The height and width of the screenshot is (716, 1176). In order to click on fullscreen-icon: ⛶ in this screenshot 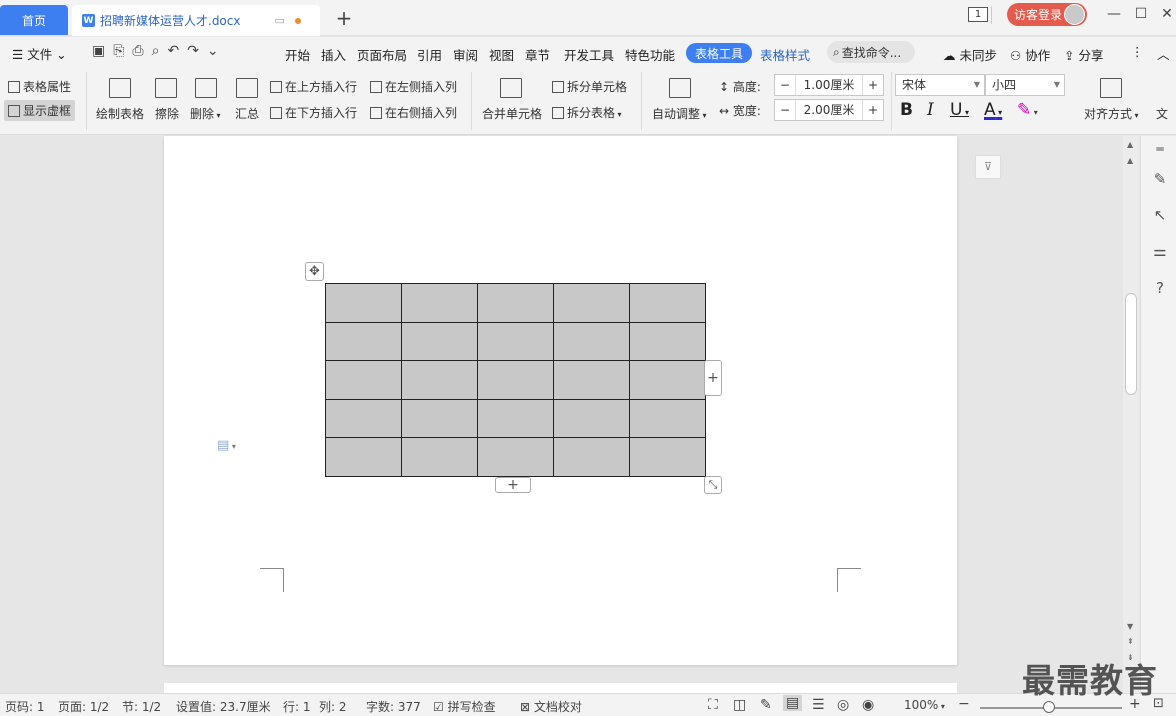, I will do `click(713, 705)`.